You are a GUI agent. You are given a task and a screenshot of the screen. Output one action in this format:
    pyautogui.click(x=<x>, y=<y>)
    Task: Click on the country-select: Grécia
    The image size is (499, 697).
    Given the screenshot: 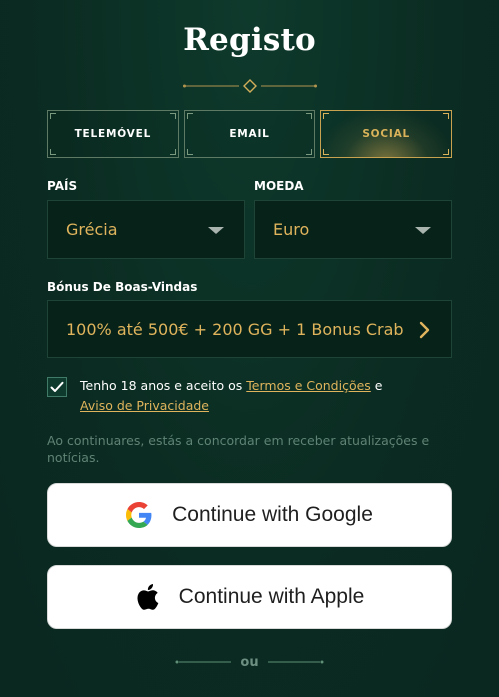 What is the action you would take?
    pyautogui.click(x=146, y=229)
    